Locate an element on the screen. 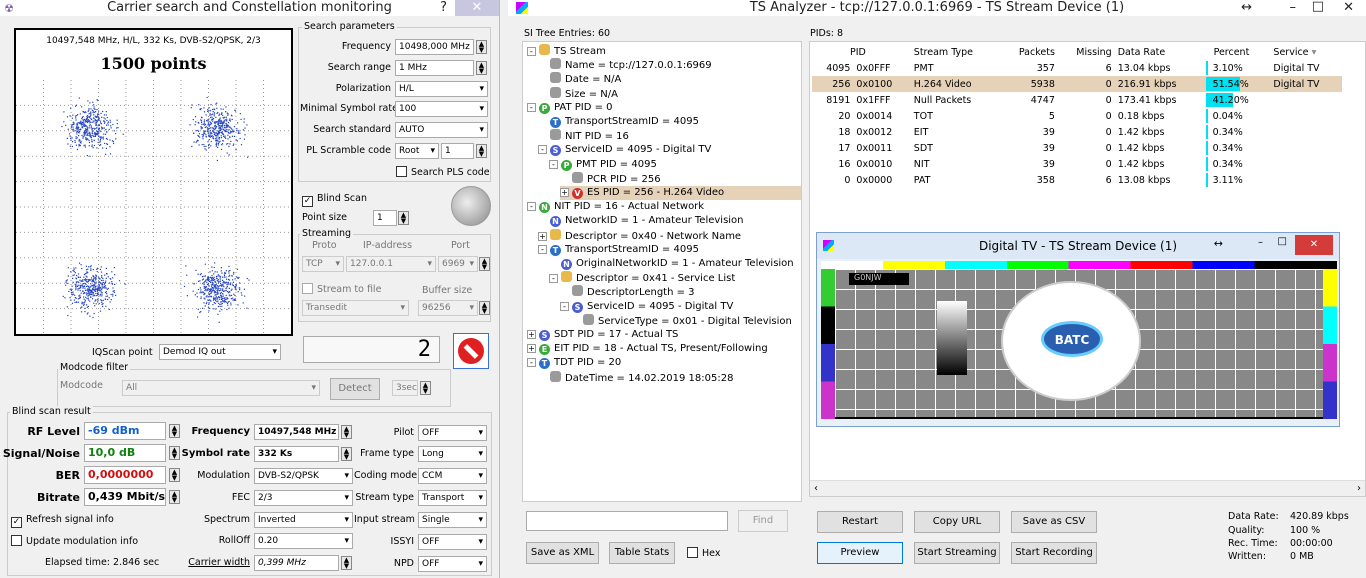  refresh-signal-checkbox: ✓ Refresh signal info is located at coordinates (62, 521).